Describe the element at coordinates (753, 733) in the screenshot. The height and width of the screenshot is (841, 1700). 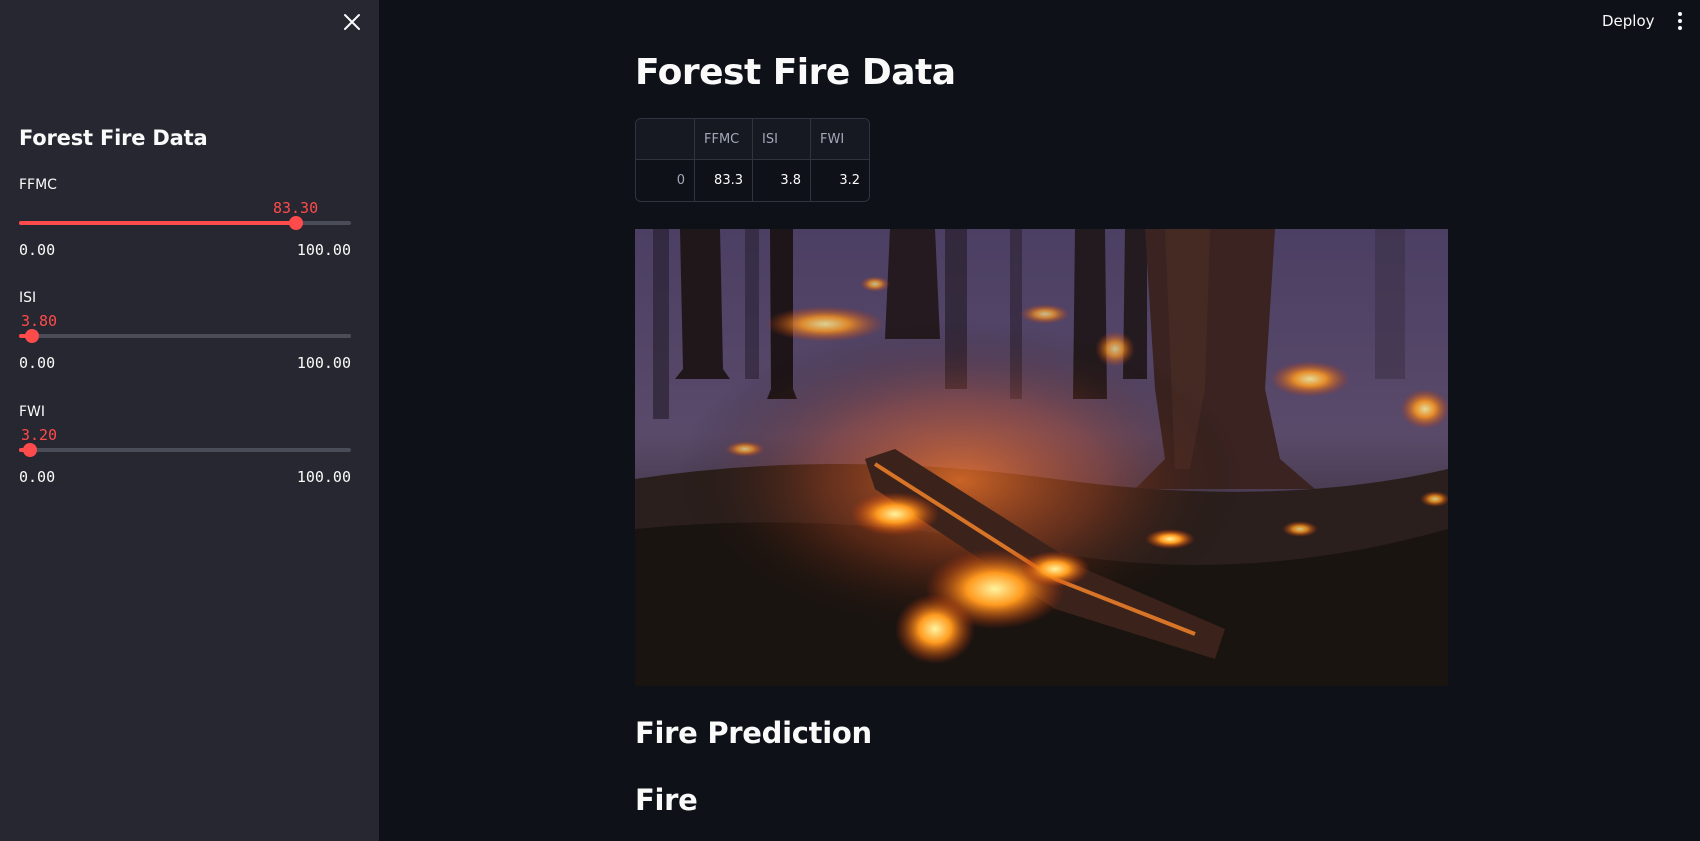
I see `prediction-heading: Fire Prediction` at that location.